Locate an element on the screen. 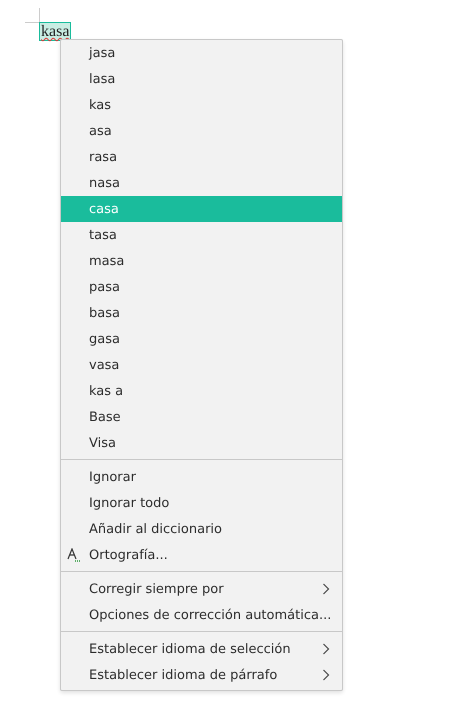  misspelled-word: kasa is located at coordinates (55, 31).